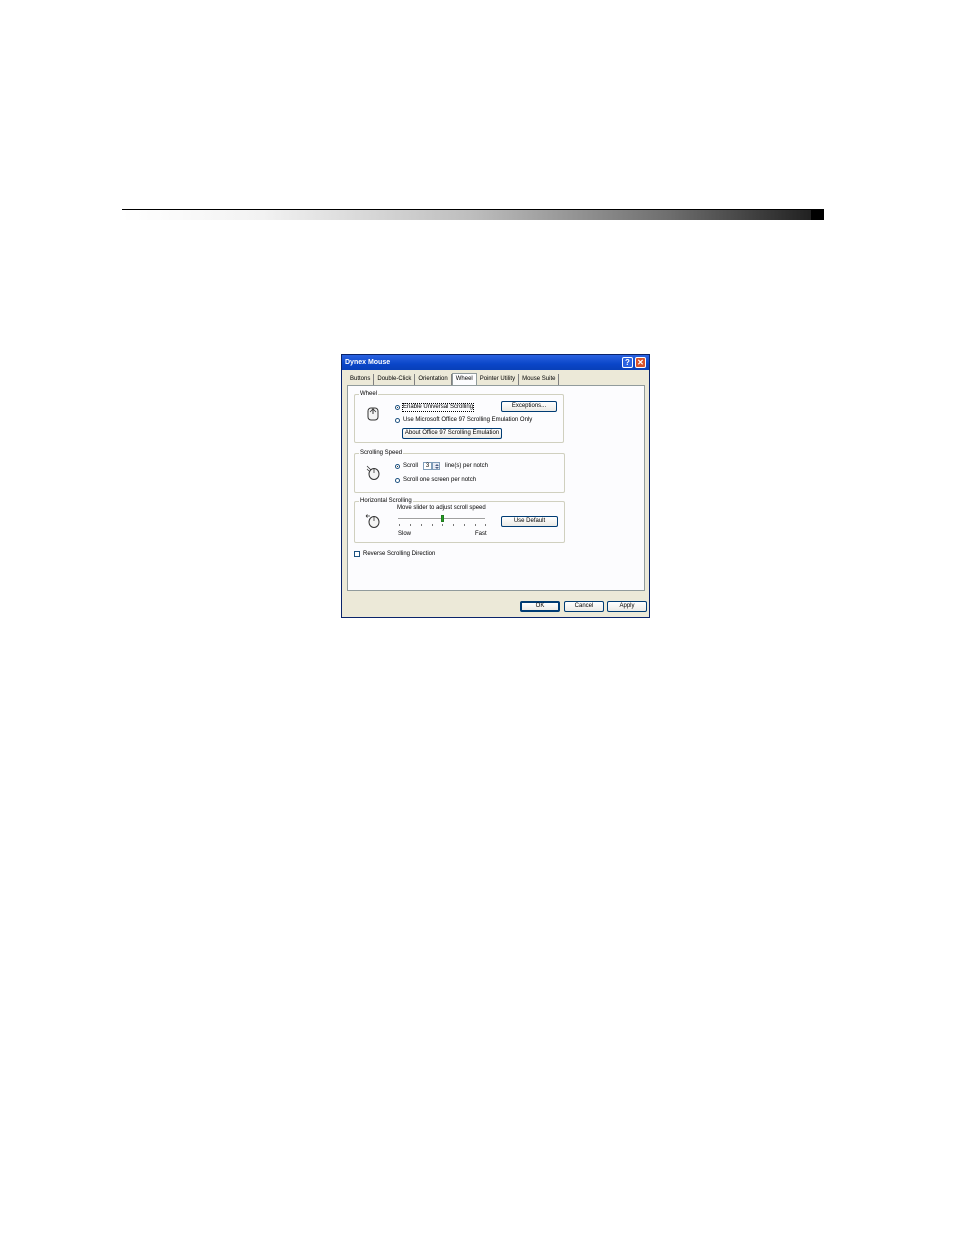  What do you see at coordinates (397, 480) in the screenshot?
I see `radio-scroll-one-screen` at bounding box center [397, 480].